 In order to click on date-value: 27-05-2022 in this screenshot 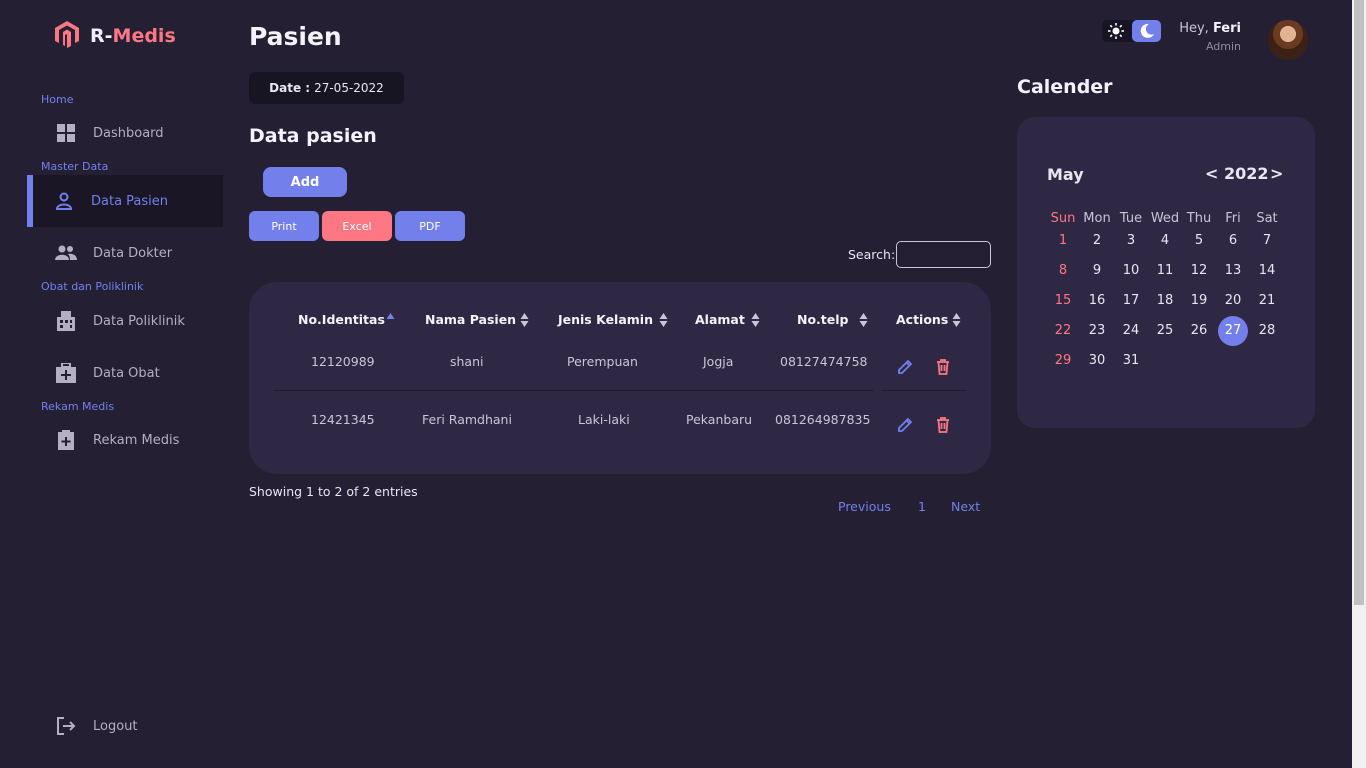, I will do `click(349, 88)`.